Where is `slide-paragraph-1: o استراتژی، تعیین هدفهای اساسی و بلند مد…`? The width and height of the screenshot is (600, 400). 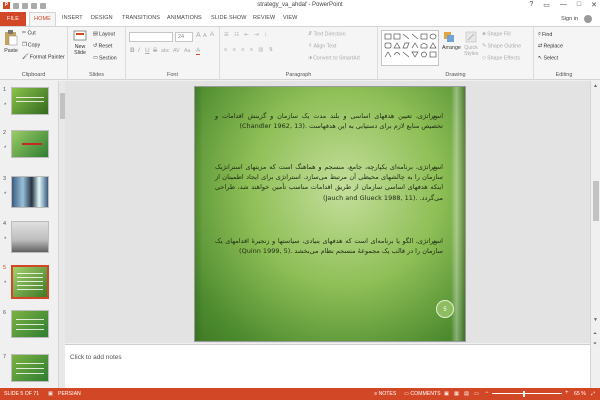 slide-paragraph-1: o استراتژی، تعیین هدفهای اساسی و بلند مد… is located at coordinates (329, 121).